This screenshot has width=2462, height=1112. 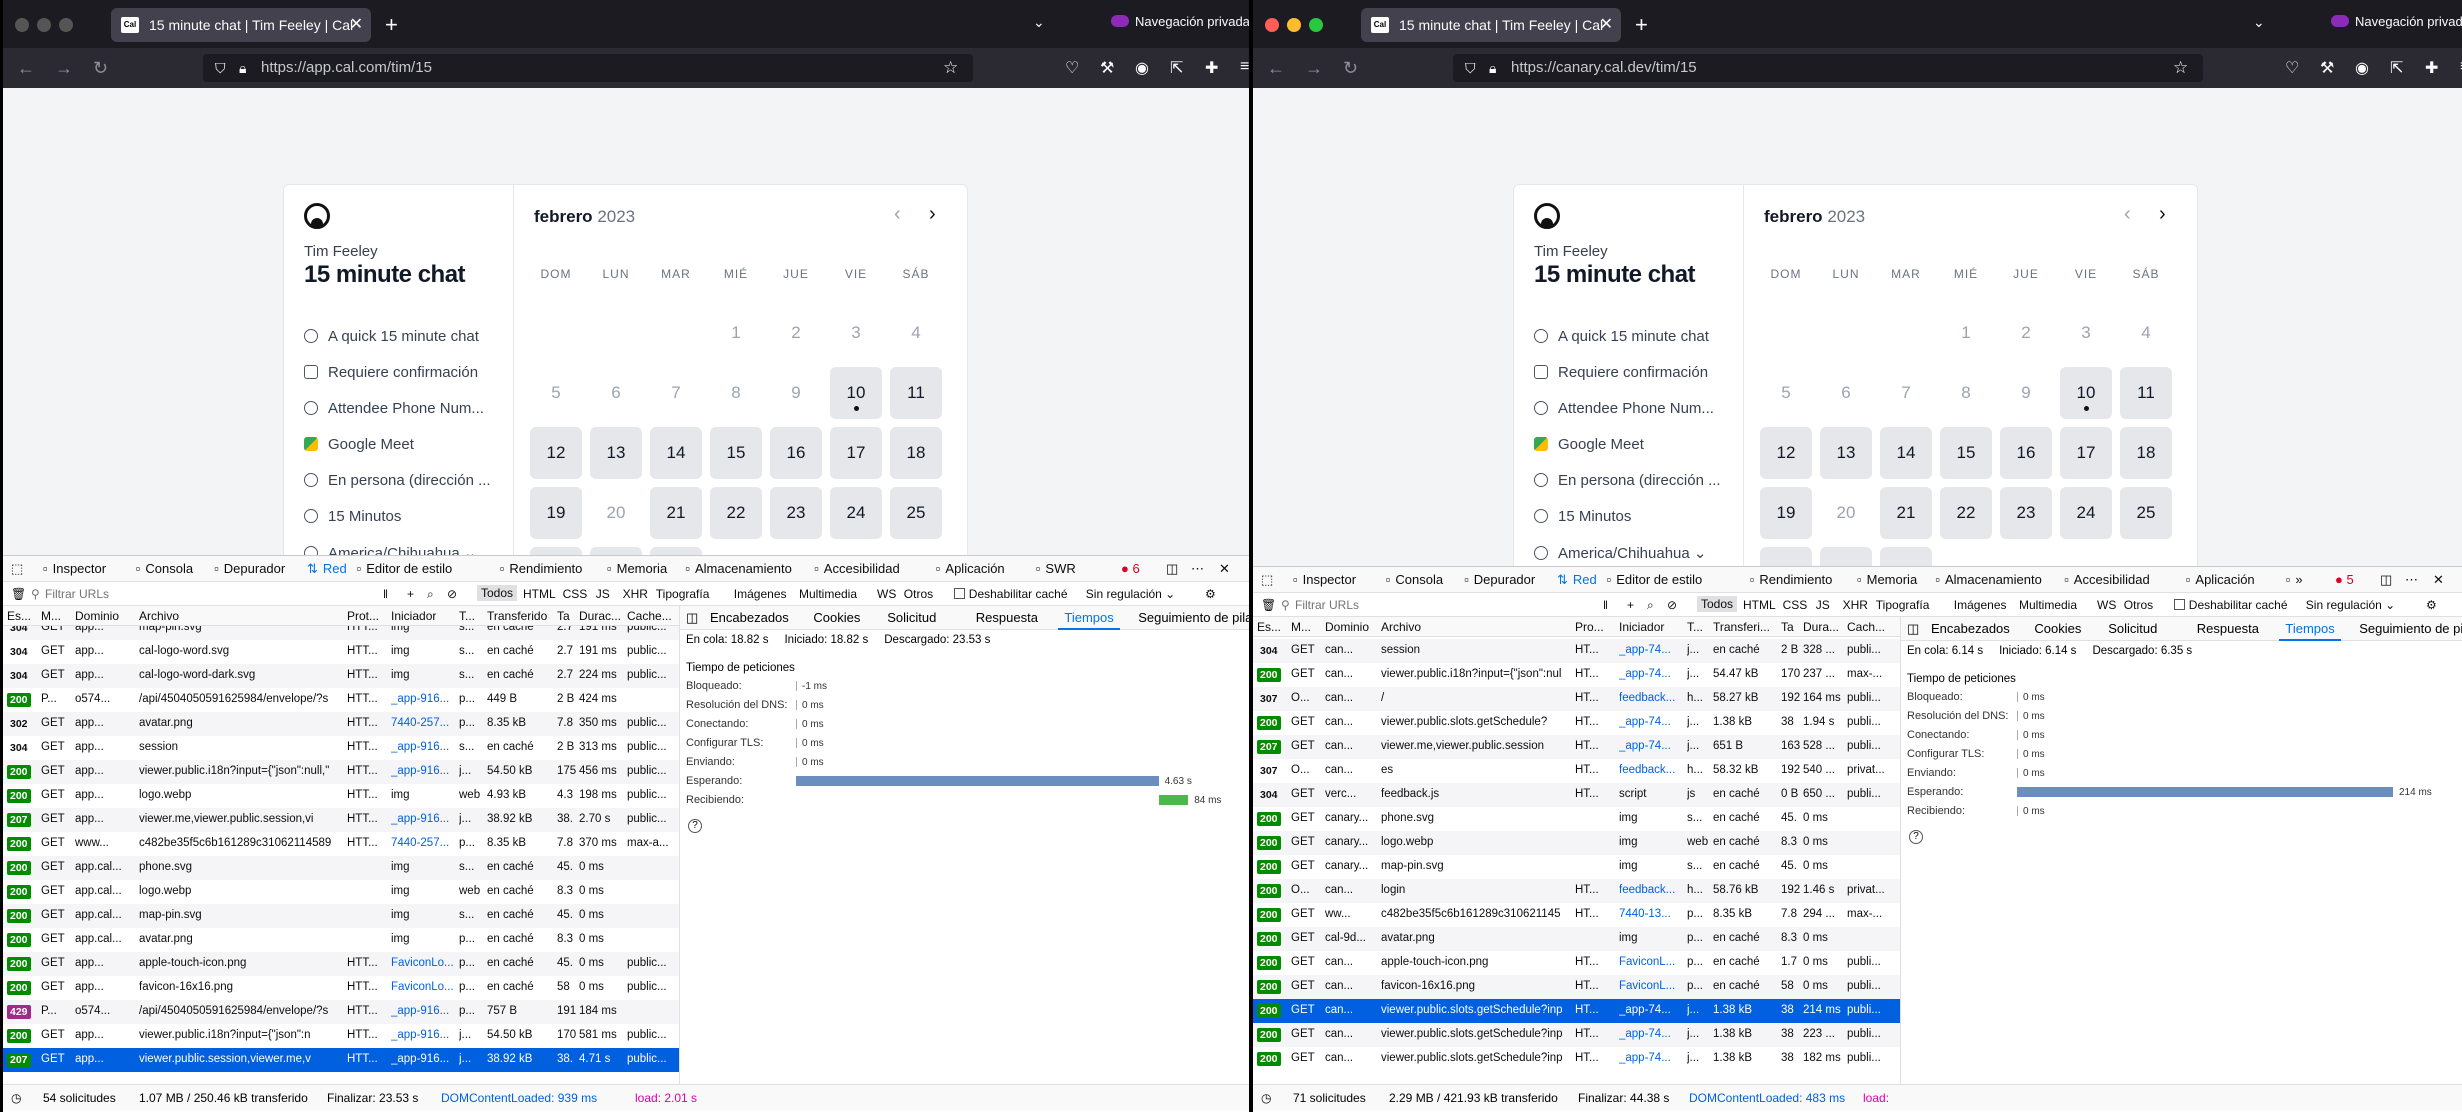 What do you see at coordinates (1491, 25) in the screenshot?
I see `browser-tab: Cal 15 minute chat | Tim Feeley | Cal ✕` at bounding box center [1491, 25].